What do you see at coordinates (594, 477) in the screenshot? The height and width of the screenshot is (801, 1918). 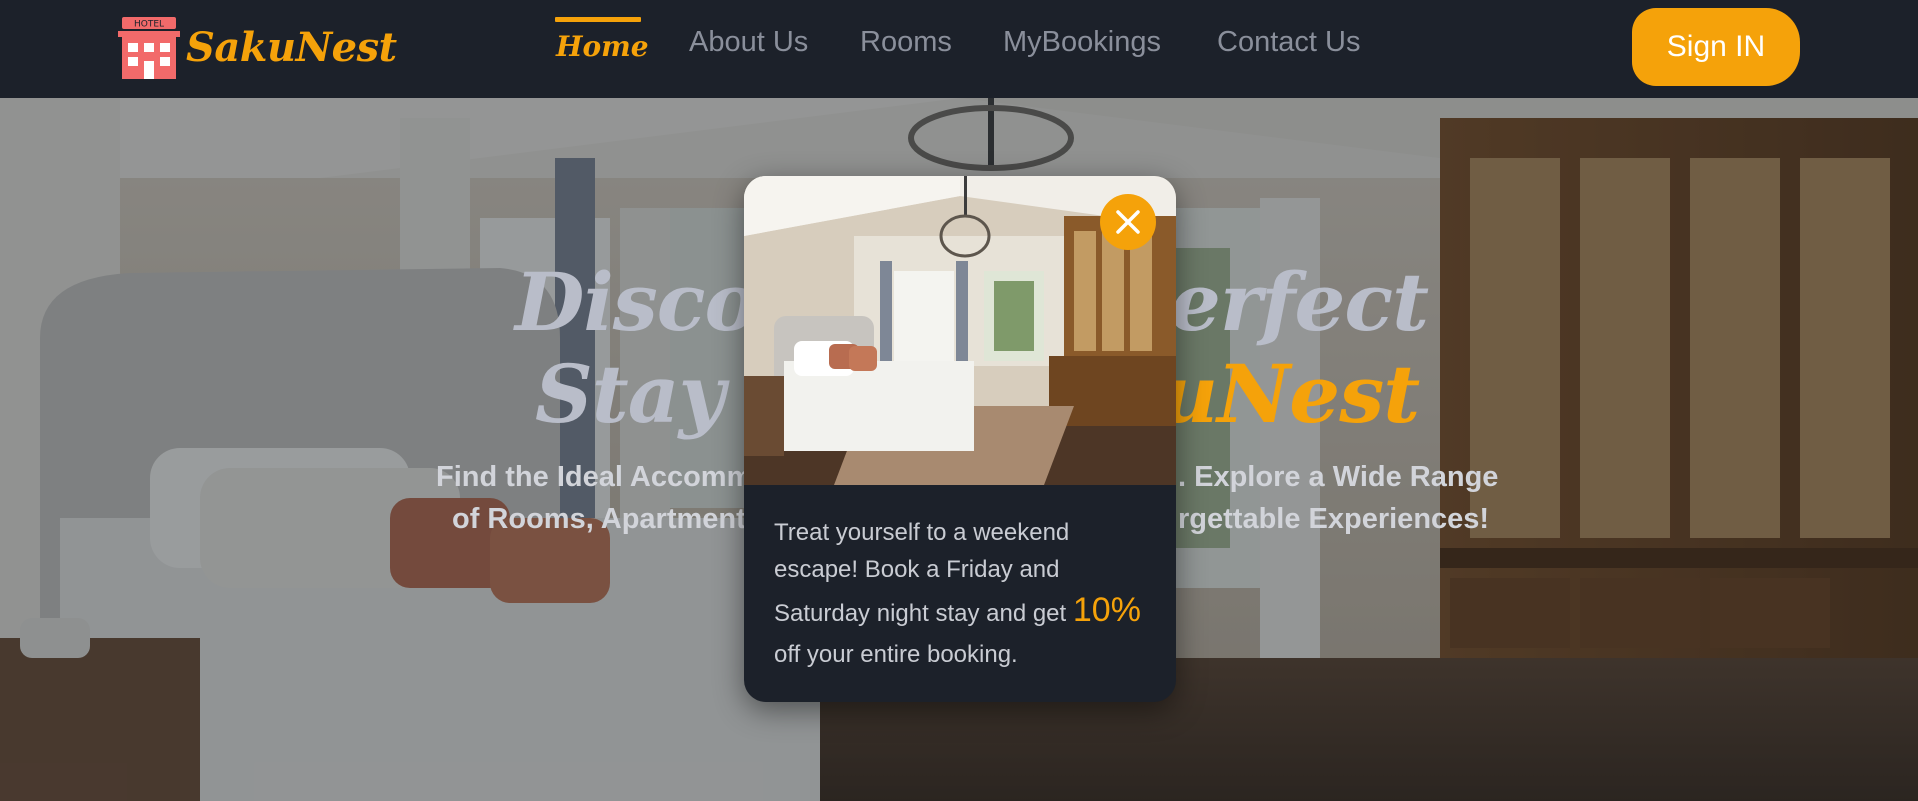 I see `hero-subtitle-line1-left: Find the Ideal Accomm` at bounding box center [594, 477].